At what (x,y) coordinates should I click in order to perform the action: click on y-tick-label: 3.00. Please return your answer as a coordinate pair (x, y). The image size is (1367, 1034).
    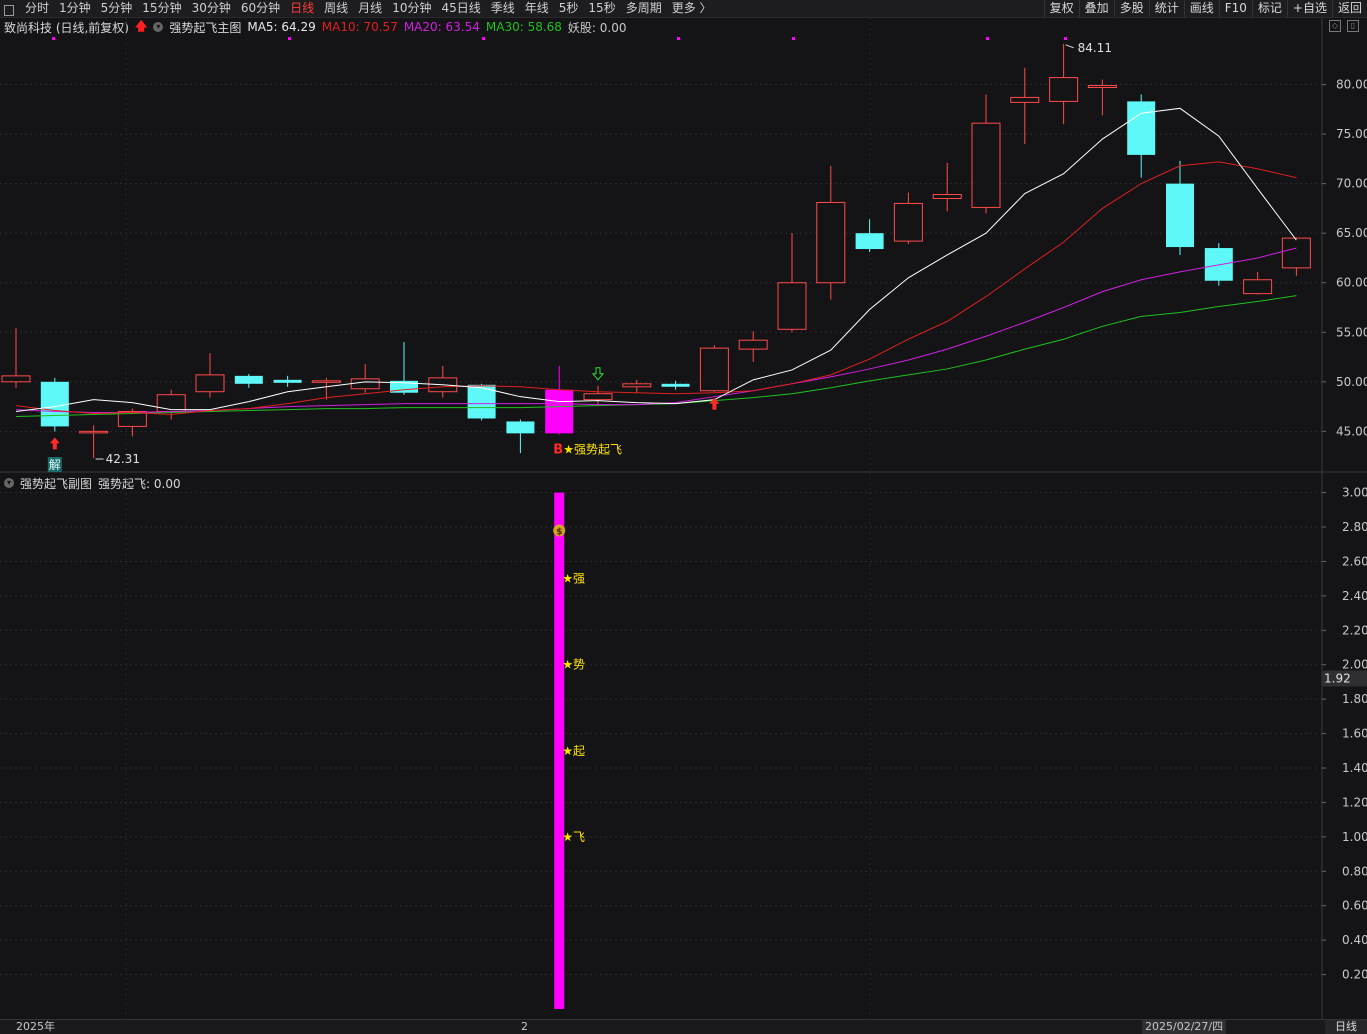
    Looking at the image, I should click on (1354, 493).